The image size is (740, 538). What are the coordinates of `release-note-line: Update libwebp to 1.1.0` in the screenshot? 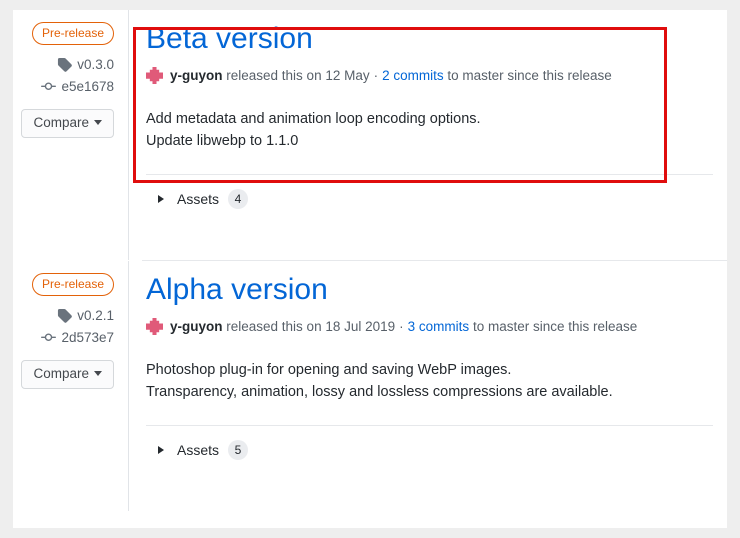 It's located at (222, 140).